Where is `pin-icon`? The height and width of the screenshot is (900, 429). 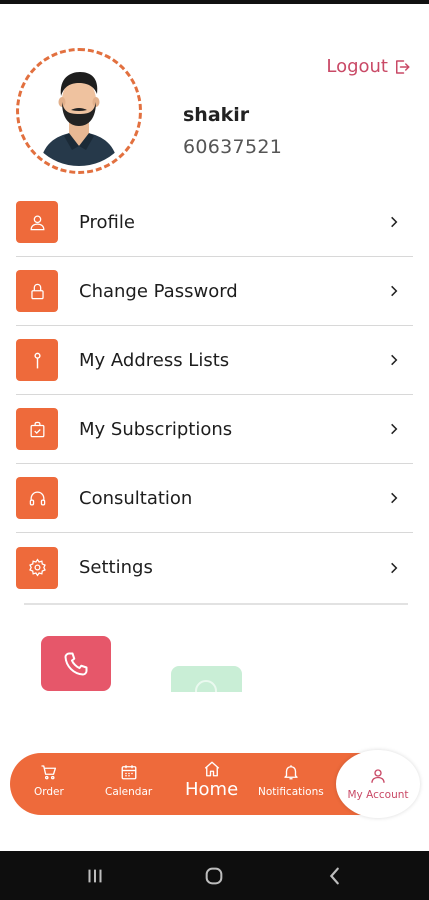 pin-icon is located at coordinates (37, 360).